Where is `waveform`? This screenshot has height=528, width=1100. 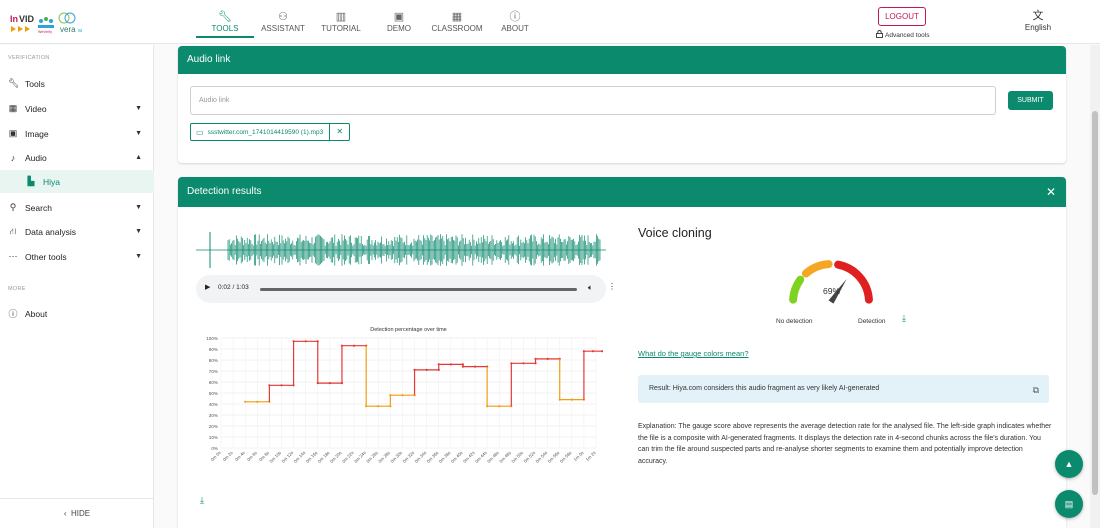 waveform is located at coordinates (401, 250).